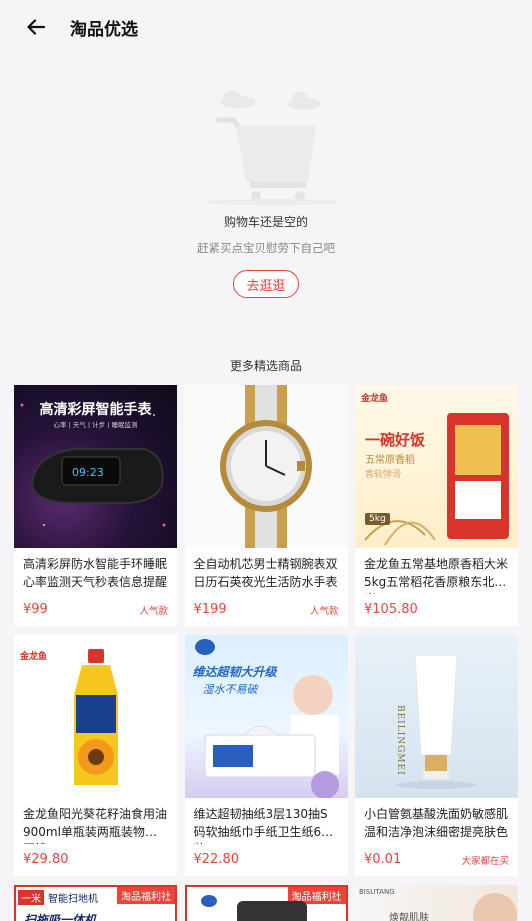 This screenshot has height=921, width=532. Describe the element at coordinates (436, 823) in the screenshot. I see `product-name: 小白管氨基酸洗面奶敏感肌温和洁净泡沫细密提亮肤色` at that location.